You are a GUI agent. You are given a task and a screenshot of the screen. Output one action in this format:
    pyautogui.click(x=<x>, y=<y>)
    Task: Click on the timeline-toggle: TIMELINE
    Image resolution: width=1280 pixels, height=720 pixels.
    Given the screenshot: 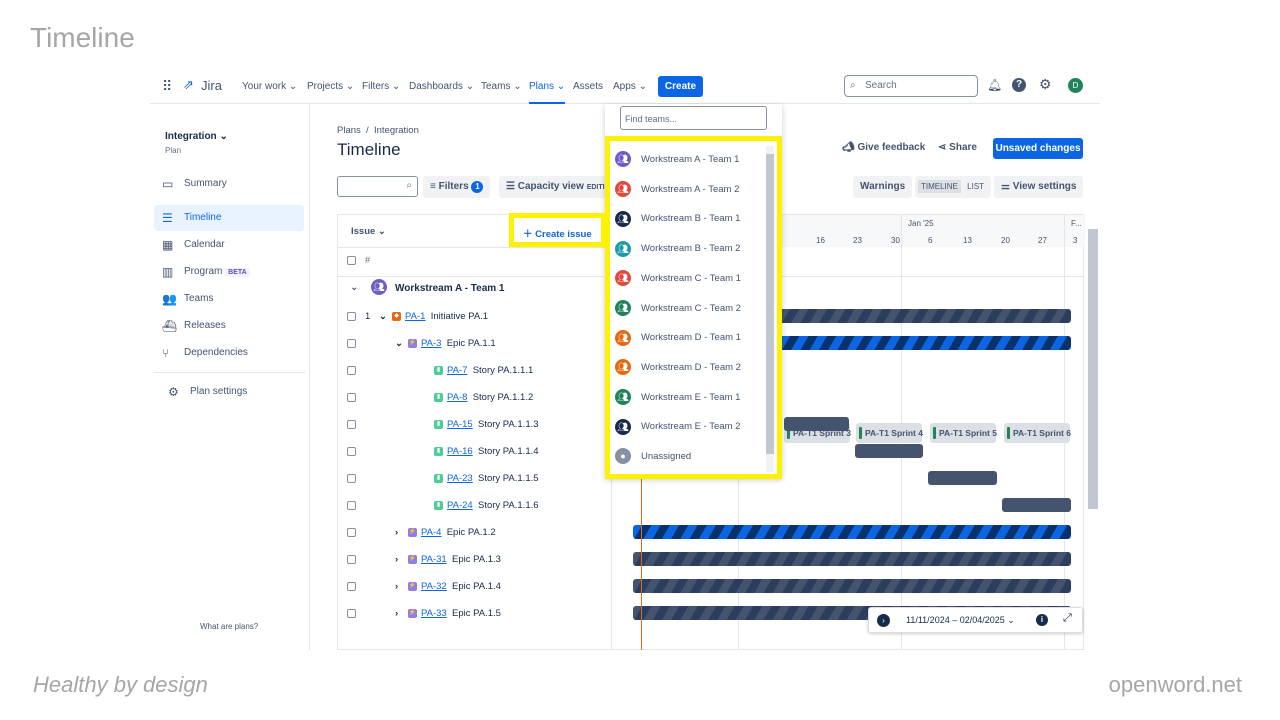 What is the action you would take?
    pyautogui.click(x=939, y=186)
    